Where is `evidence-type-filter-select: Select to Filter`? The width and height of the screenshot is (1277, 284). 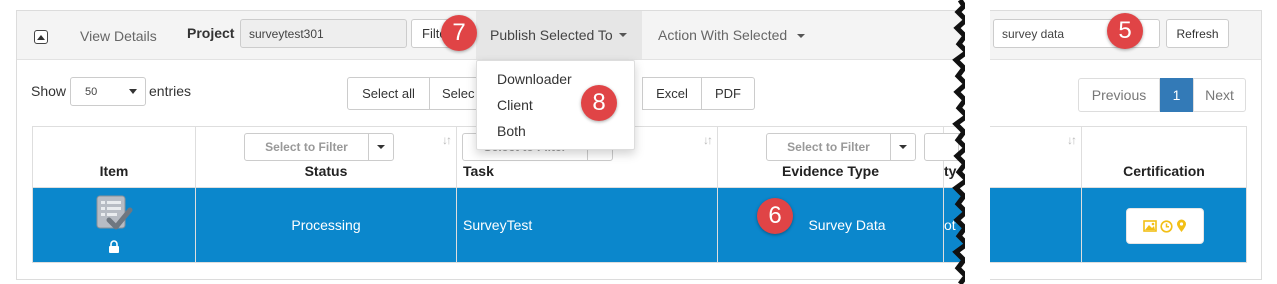
evidence-type-filter-select: Select to Filter is located at coordinates (841, 147).